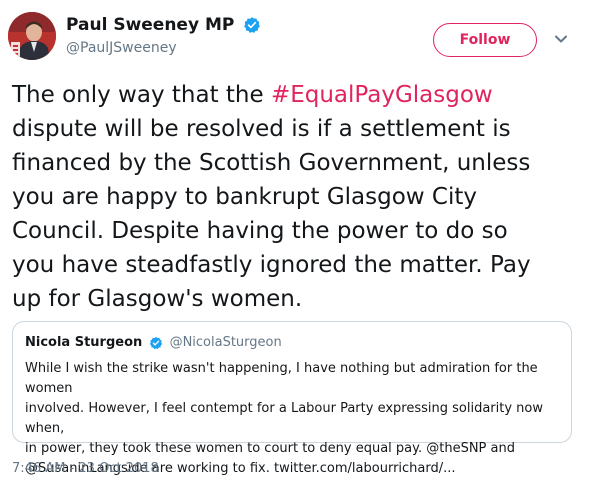 This screenshot has height=491, width=590. I want to click on chevron-down-icon, so click(561, 39).